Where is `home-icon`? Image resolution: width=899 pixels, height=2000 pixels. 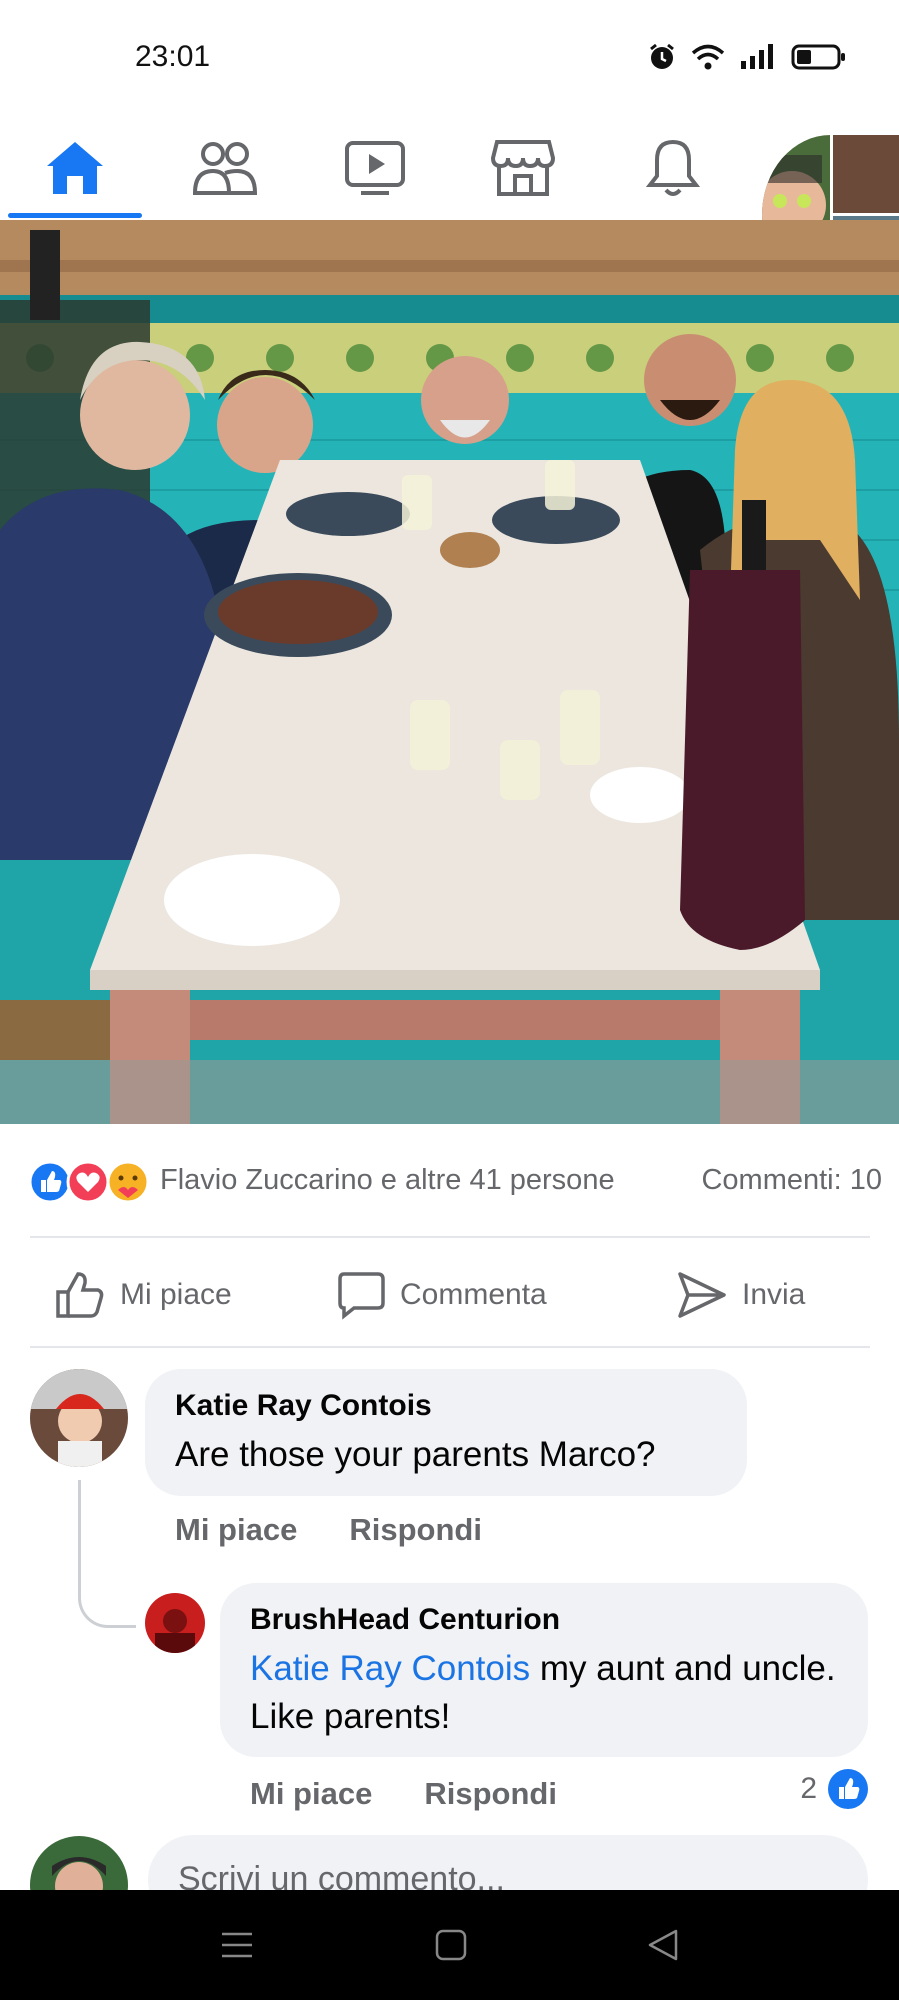
home-icon is located at coordinates (75, 168).